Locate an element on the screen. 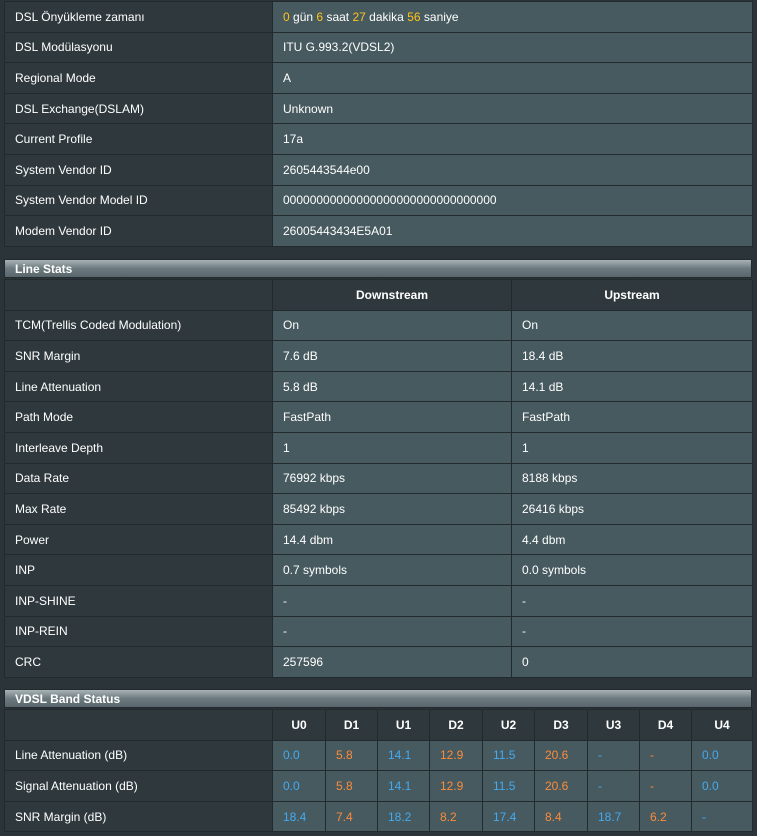  line-stat-downstream: 7.6 dB is located at coordinates (392, 356).